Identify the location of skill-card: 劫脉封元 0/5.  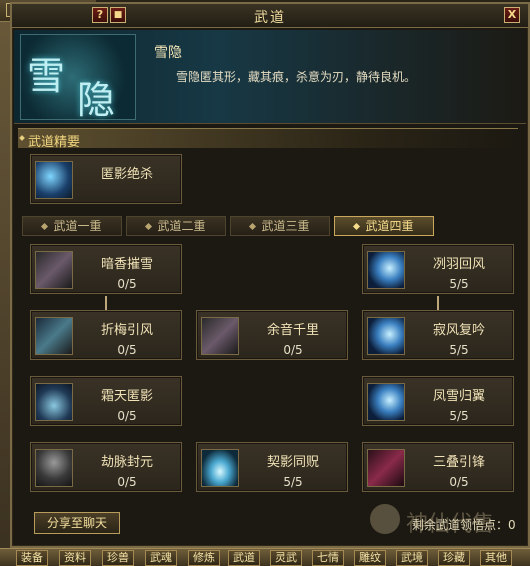
(106, 467).